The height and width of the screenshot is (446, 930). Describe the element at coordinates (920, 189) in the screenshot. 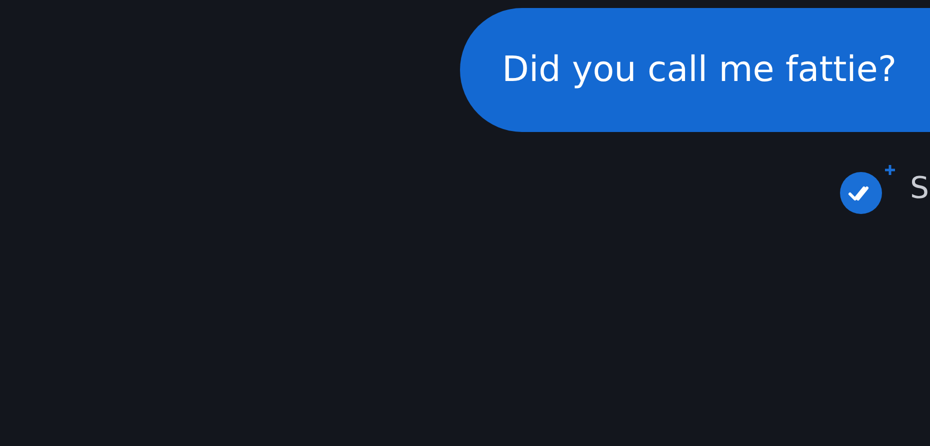

I see `message-status: S` at that location.